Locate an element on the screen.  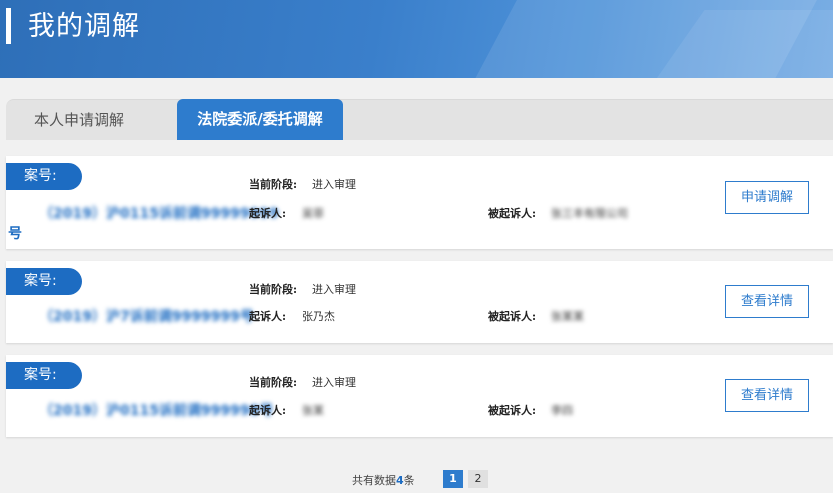
case-number: （2019）沪0115诉前调99999999 is located at coordinates (159, 213).